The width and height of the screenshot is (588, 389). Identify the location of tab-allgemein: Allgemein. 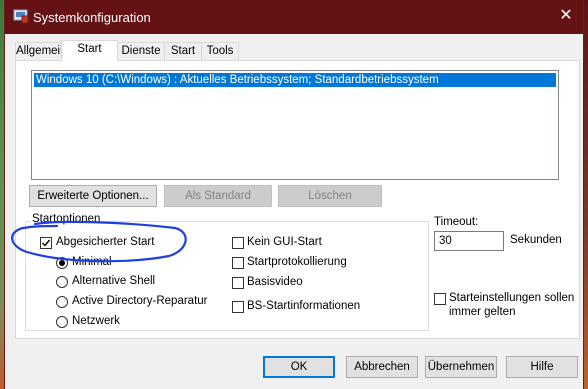
(41, 51).